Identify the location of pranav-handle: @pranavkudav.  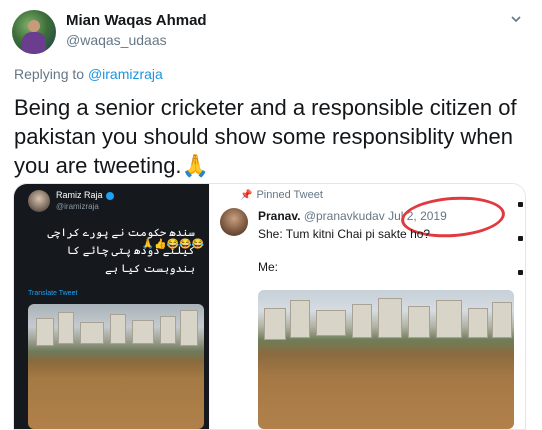
(344, 216).